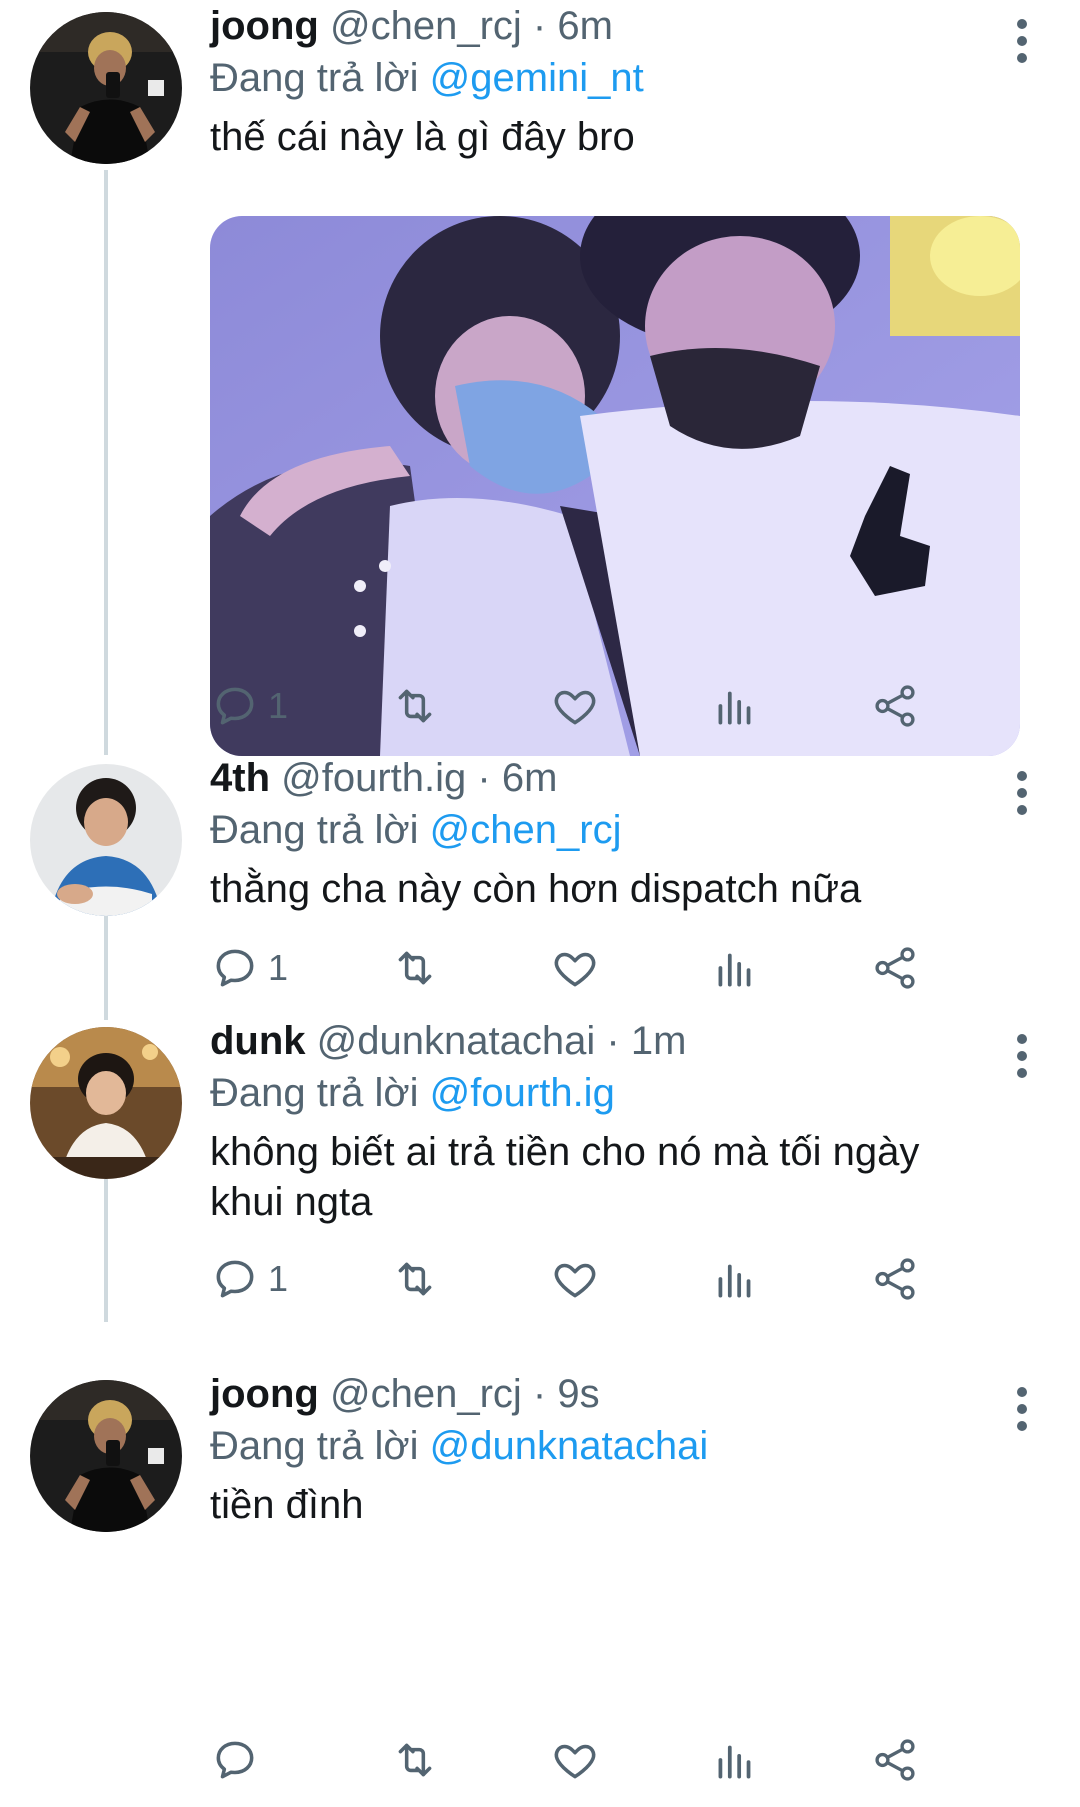  What do you see at coordinates (615, 1394) in the screenshot?
I see `tweet-header: joong @chen_rcj · 9s` at bounding box center [615, 1394].